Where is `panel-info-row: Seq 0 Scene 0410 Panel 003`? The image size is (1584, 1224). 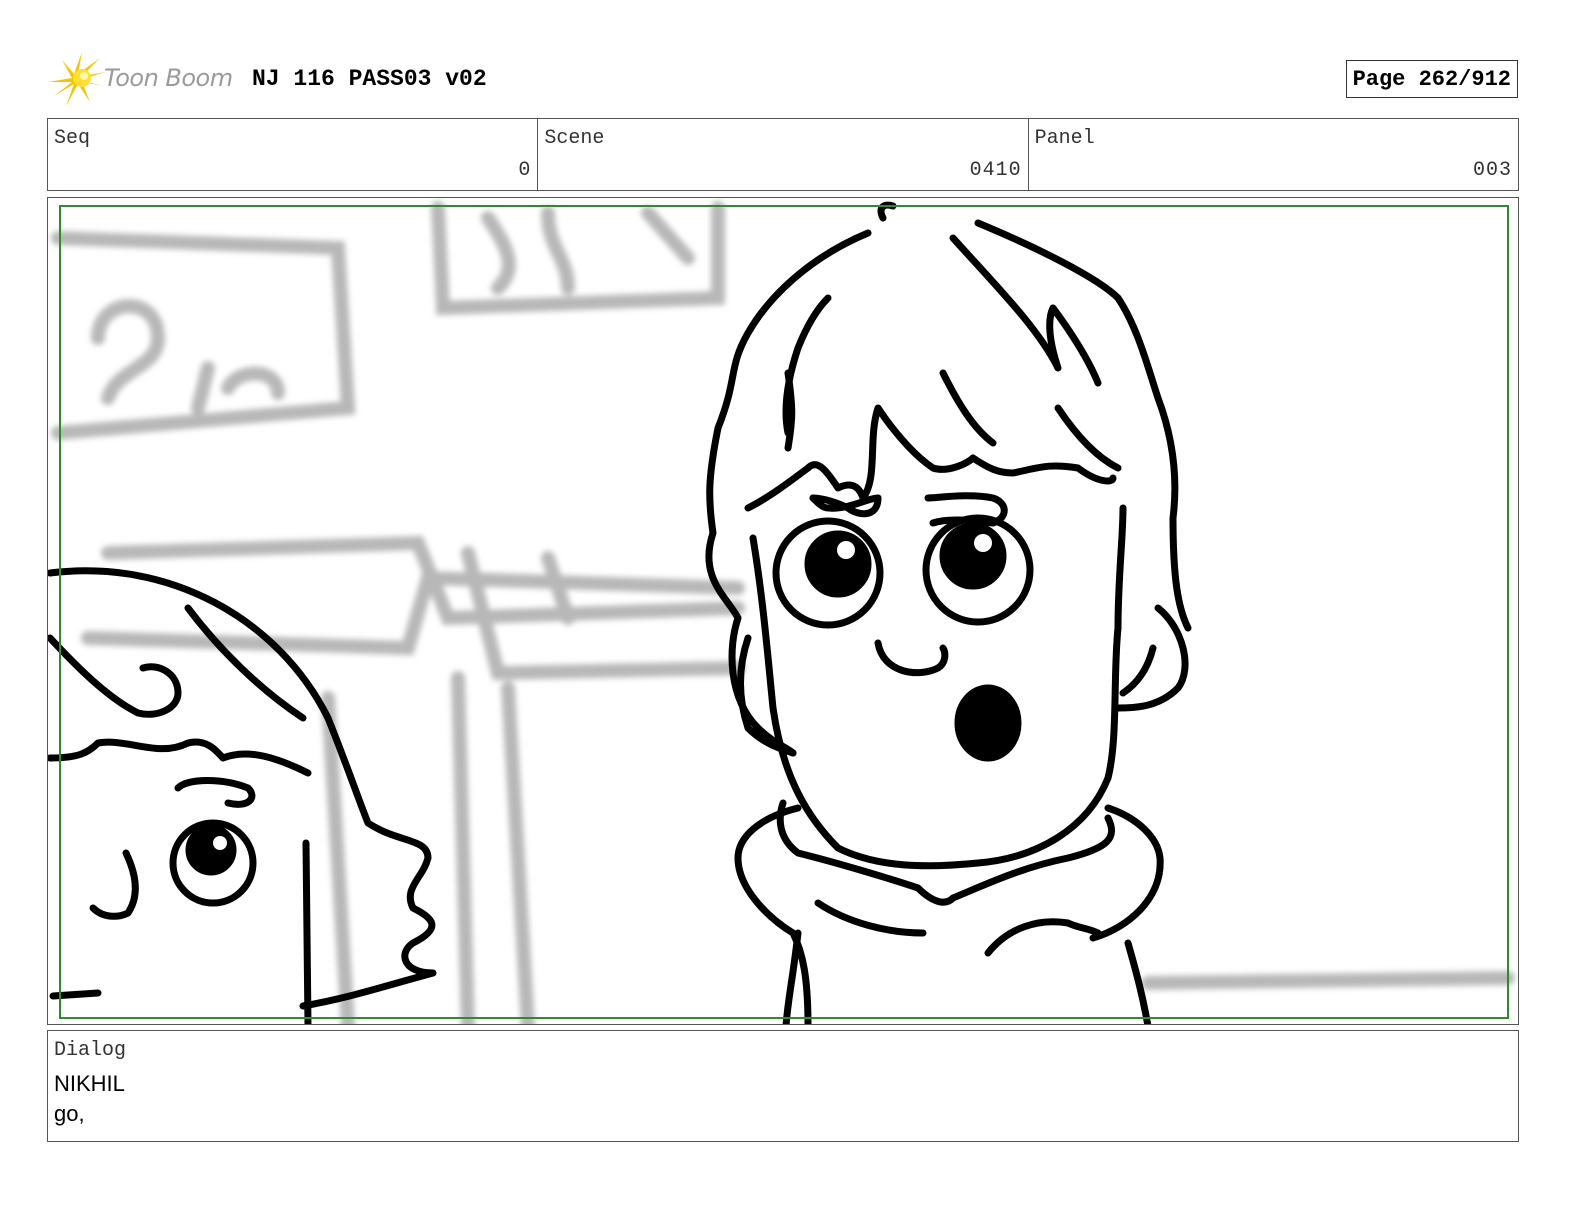
panel-info-row: Seq 0 Scene 0410 Panel 003 is located at coordinates (783, 154).